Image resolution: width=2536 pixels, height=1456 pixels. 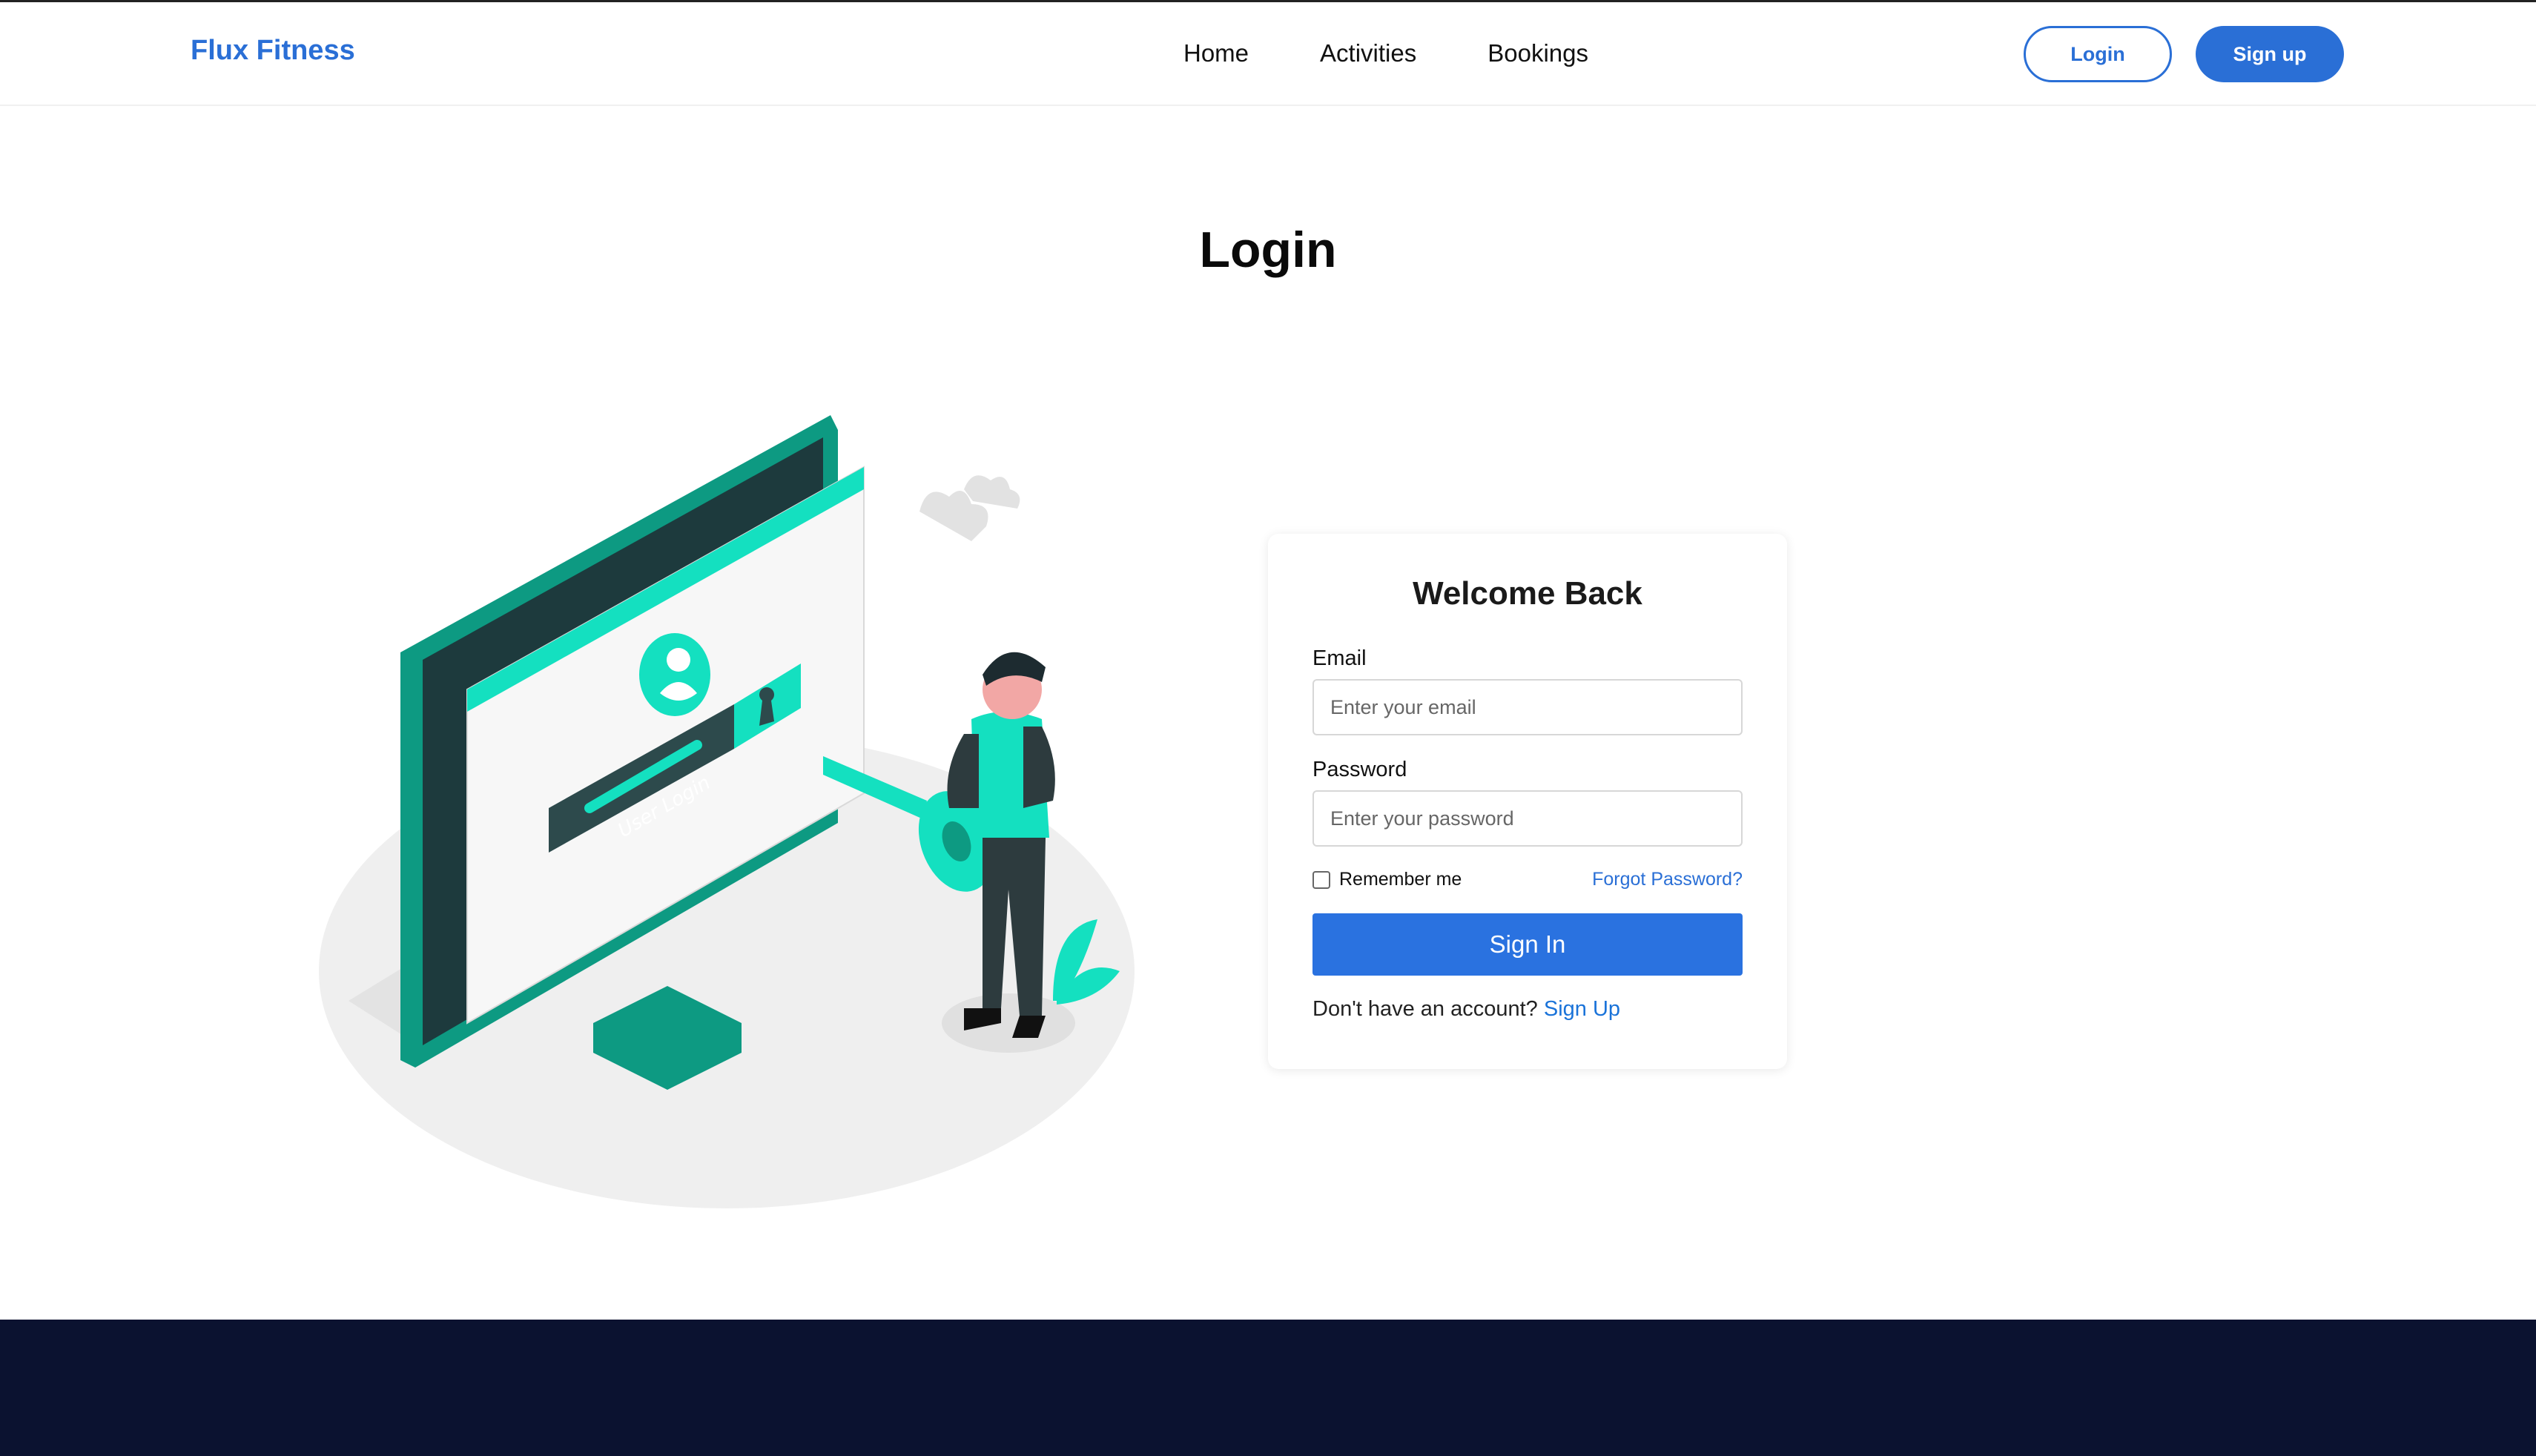 I want to click on main-nav: Home Activities Bookings, so click(x=1385, y=53).